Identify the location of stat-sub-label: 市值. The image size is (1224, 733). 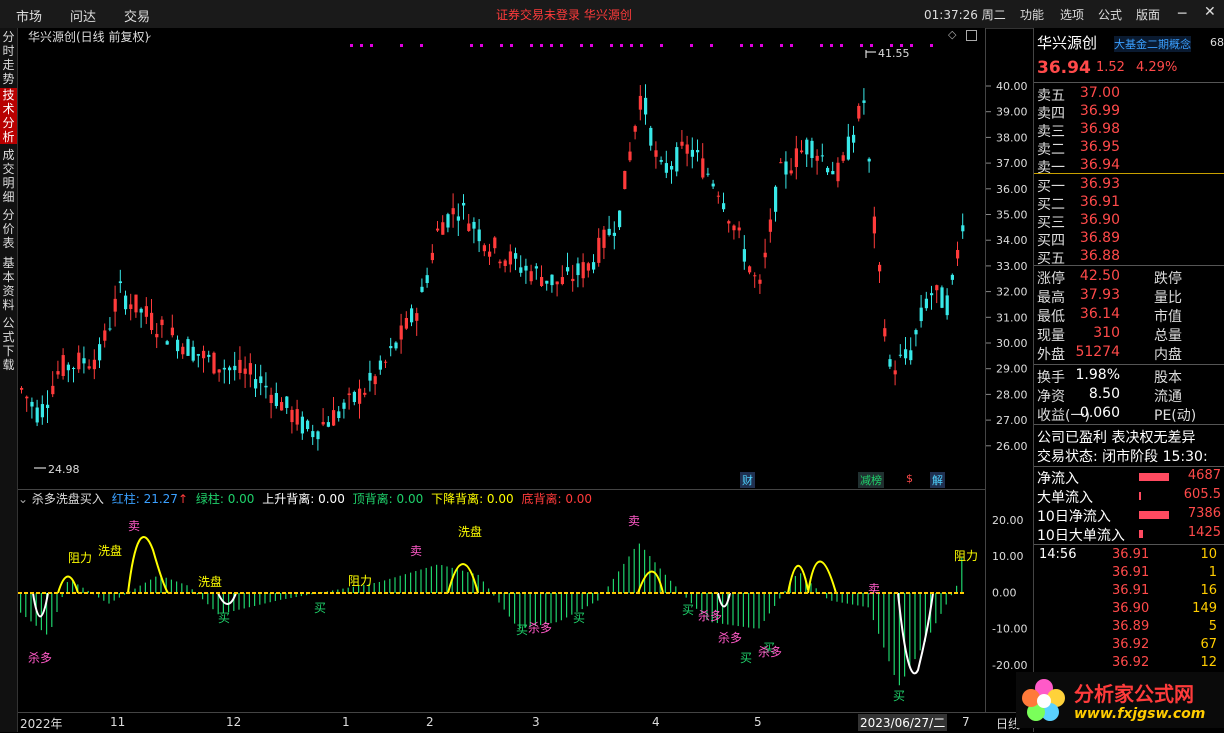
(1168, 316).